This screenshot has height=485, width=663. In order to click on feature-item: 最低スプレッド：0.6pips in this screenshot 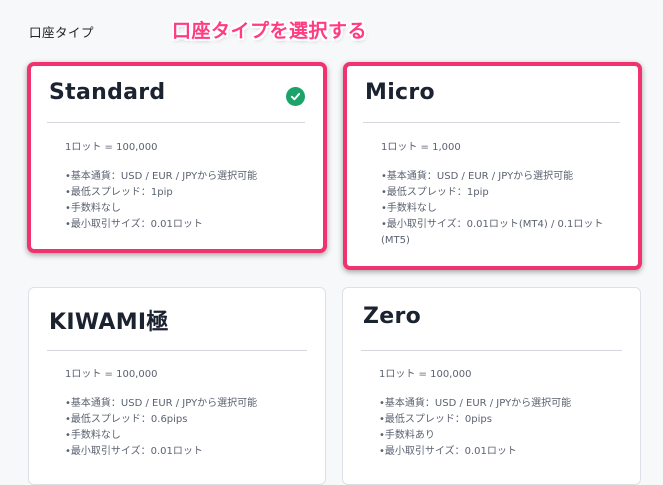, I will do `click(181, 420)`.